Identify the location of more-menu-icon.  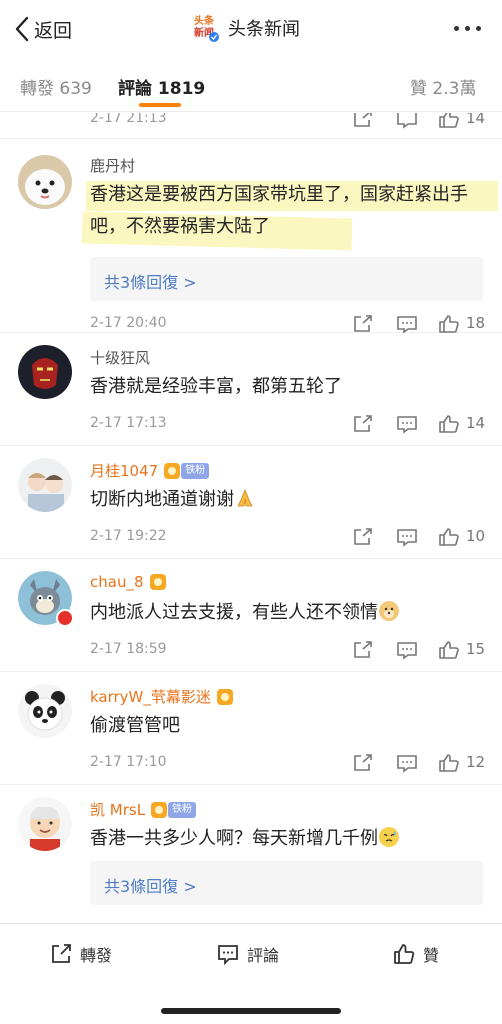
(470, 28).